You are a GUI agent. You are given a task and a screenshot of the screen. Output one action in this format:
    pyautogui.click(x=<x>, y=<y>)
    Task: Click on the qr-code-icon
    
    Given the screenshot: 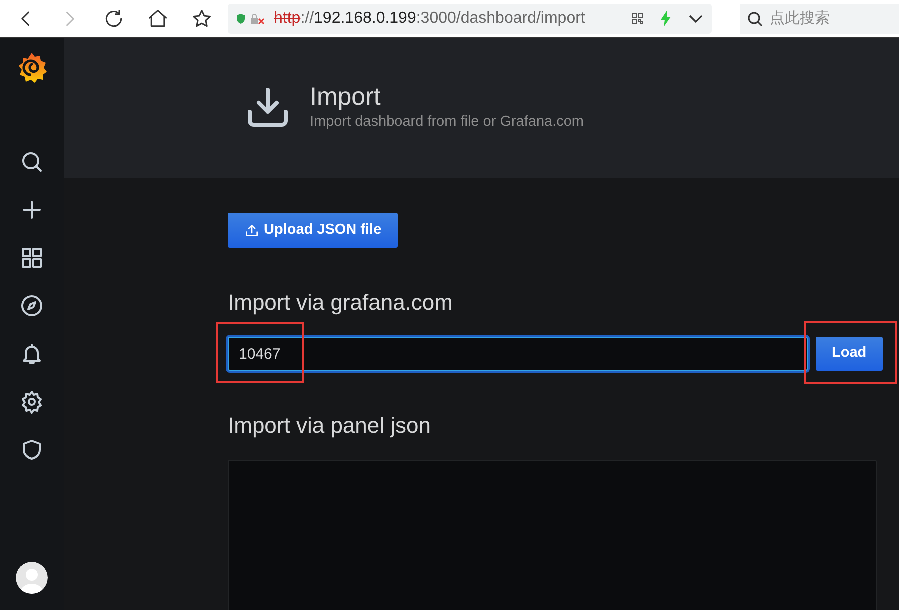 What is the action you would take?
    pyautogui.click(x=638, y=18)
    